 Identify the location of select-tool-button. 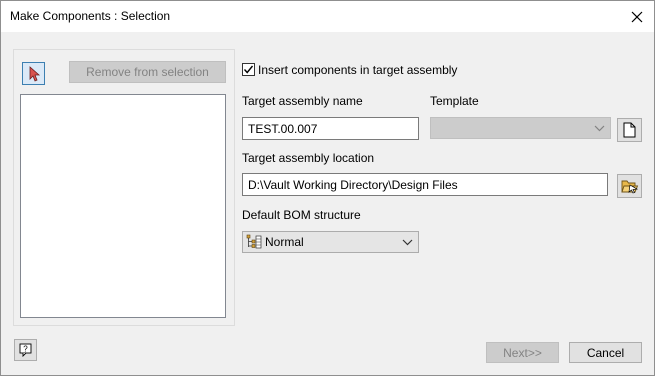
(33, 73).